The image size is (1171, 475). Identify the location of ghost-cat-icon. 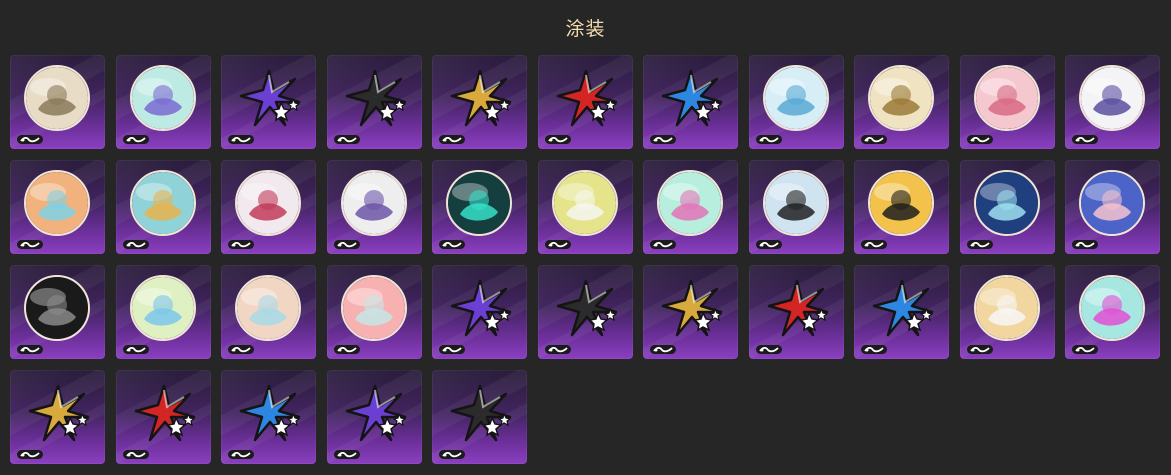
(268, 308).